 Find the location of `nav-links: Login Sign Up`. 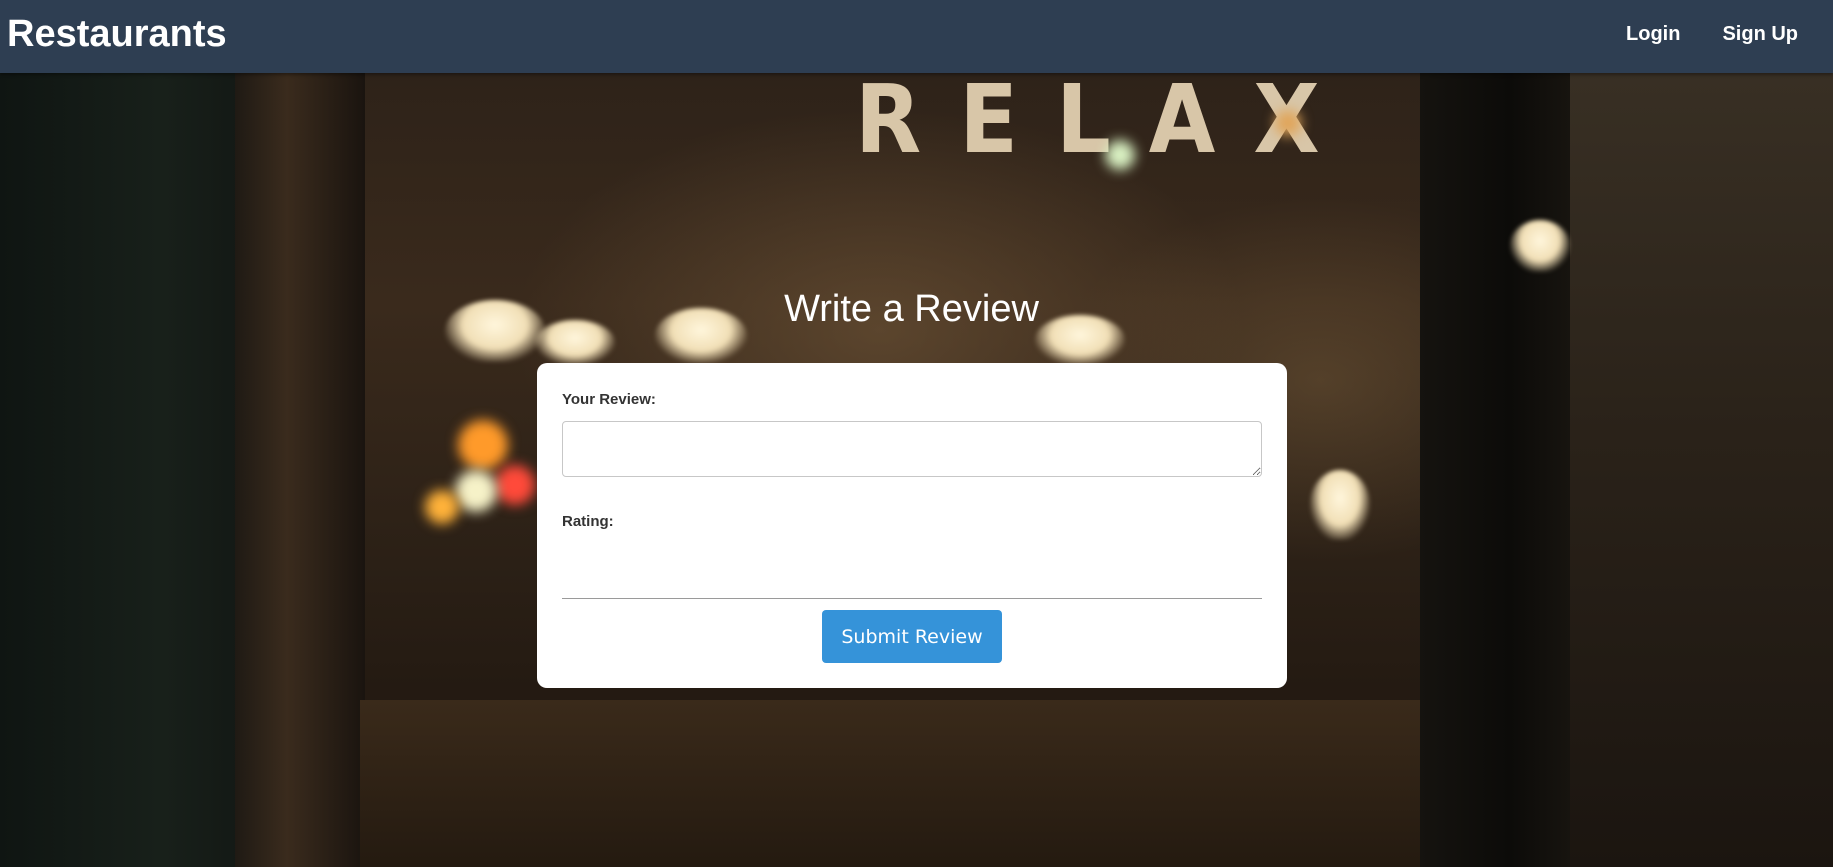

nav-links: Login Sign Up is located at coordinates (1712, 34).